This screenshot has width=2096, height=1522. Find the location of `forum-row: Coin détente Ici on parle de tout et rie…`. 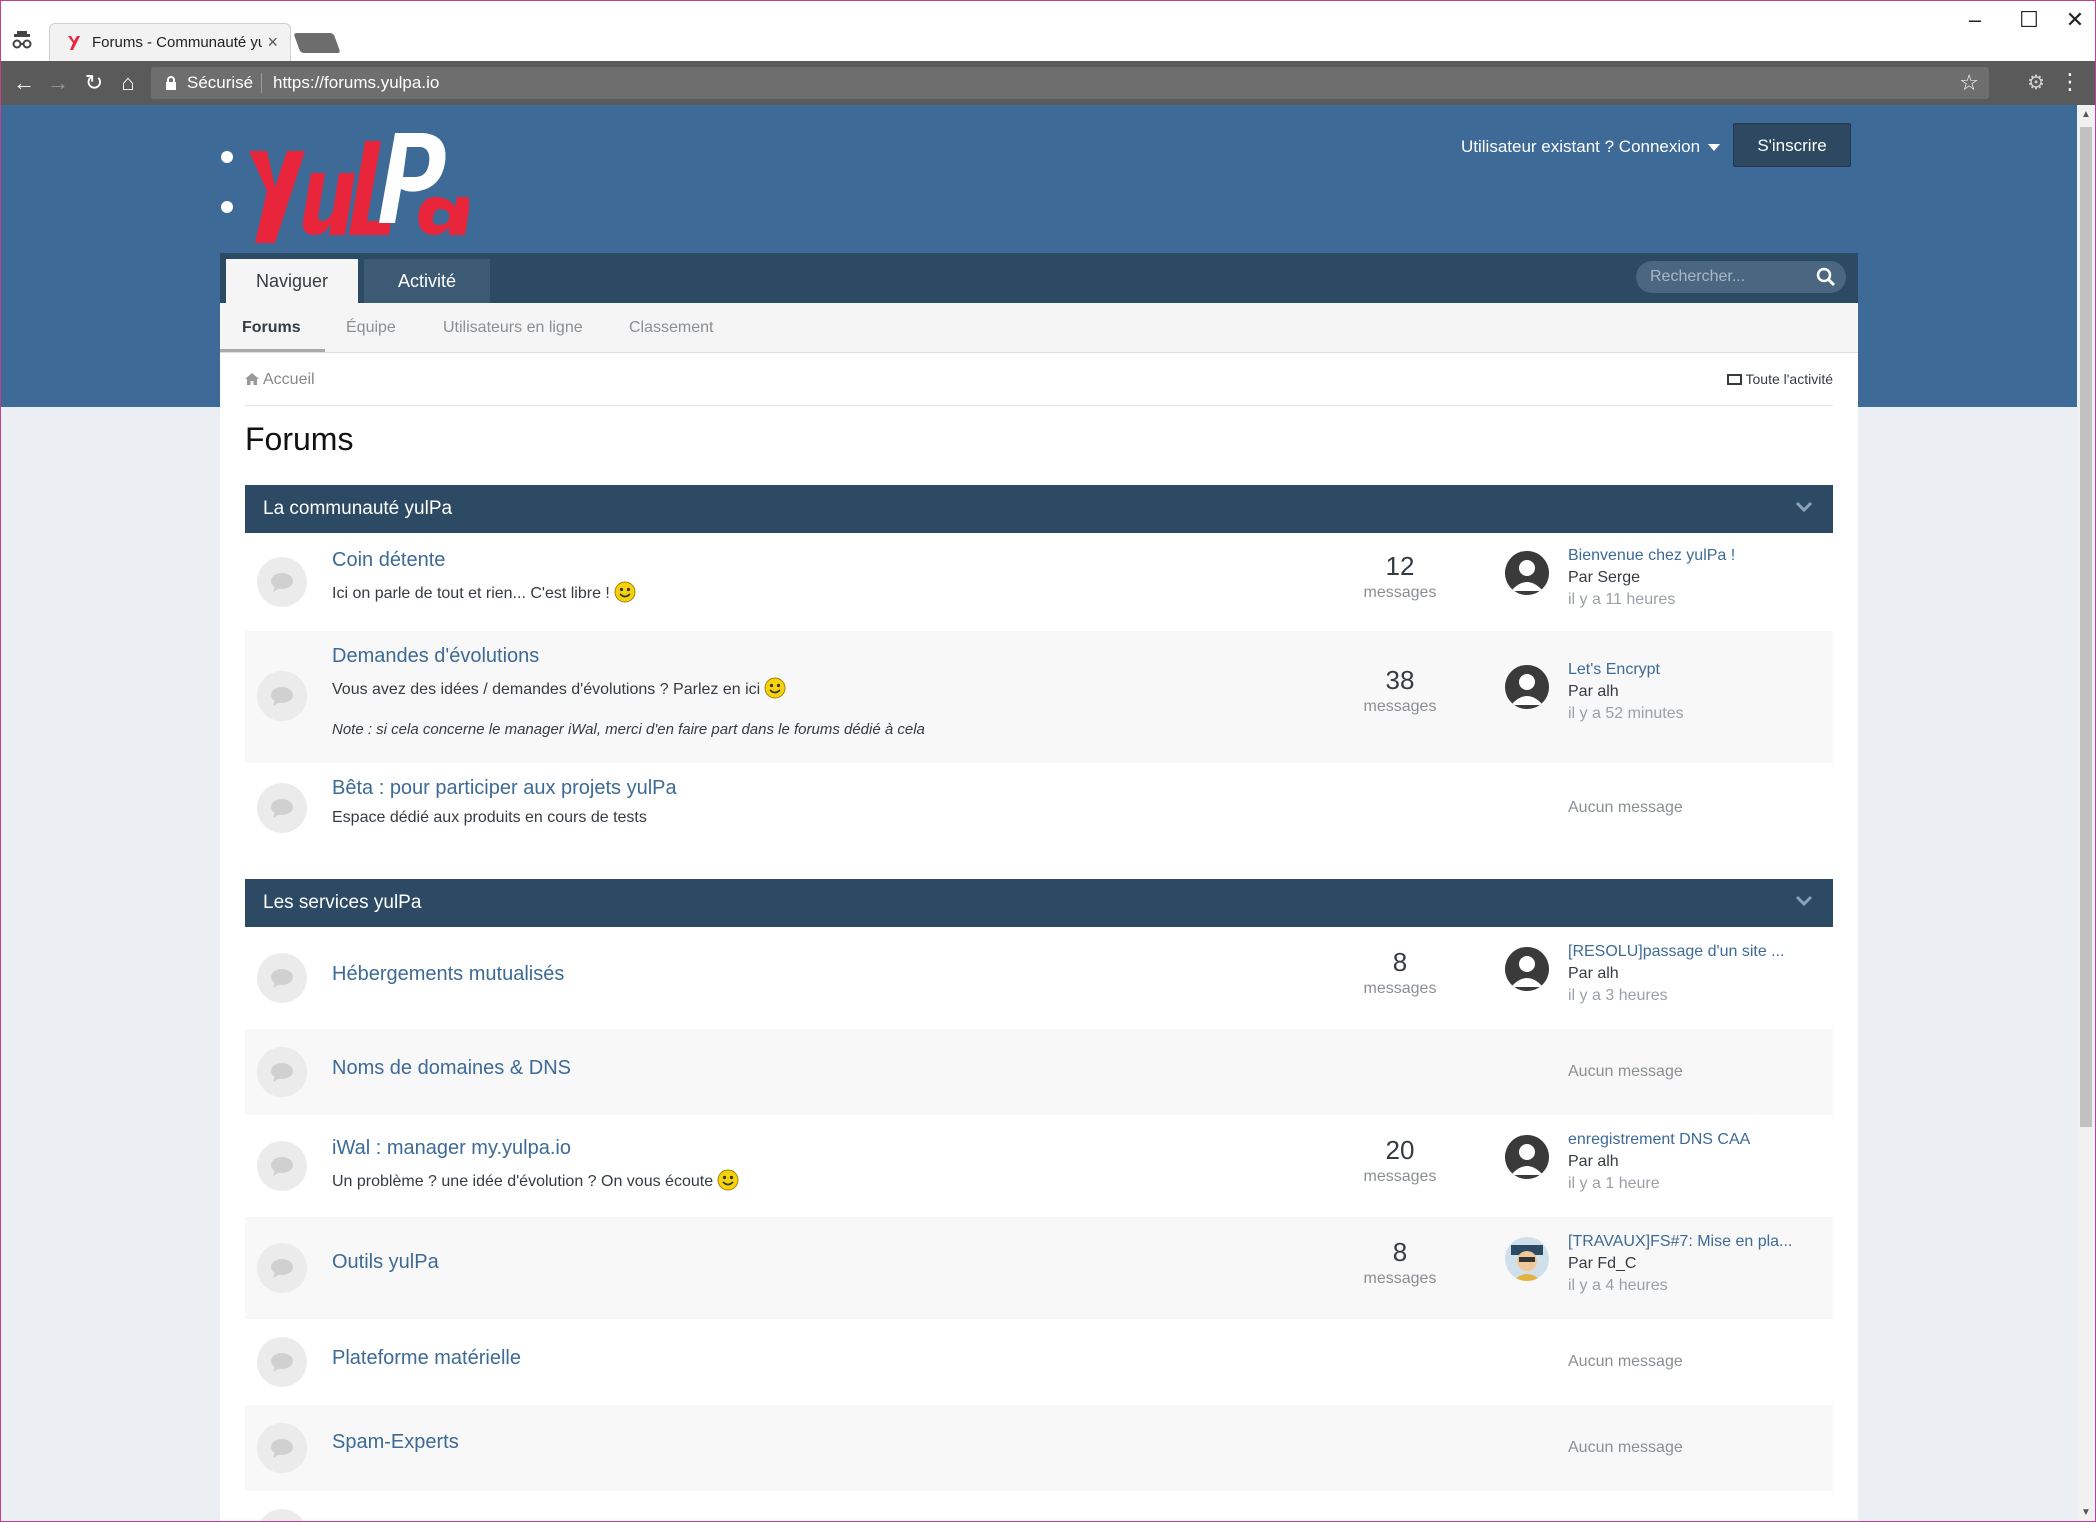

forum-row: Coin détente Ici on parle de tout et rie… is located at coordinates (1039, 582).